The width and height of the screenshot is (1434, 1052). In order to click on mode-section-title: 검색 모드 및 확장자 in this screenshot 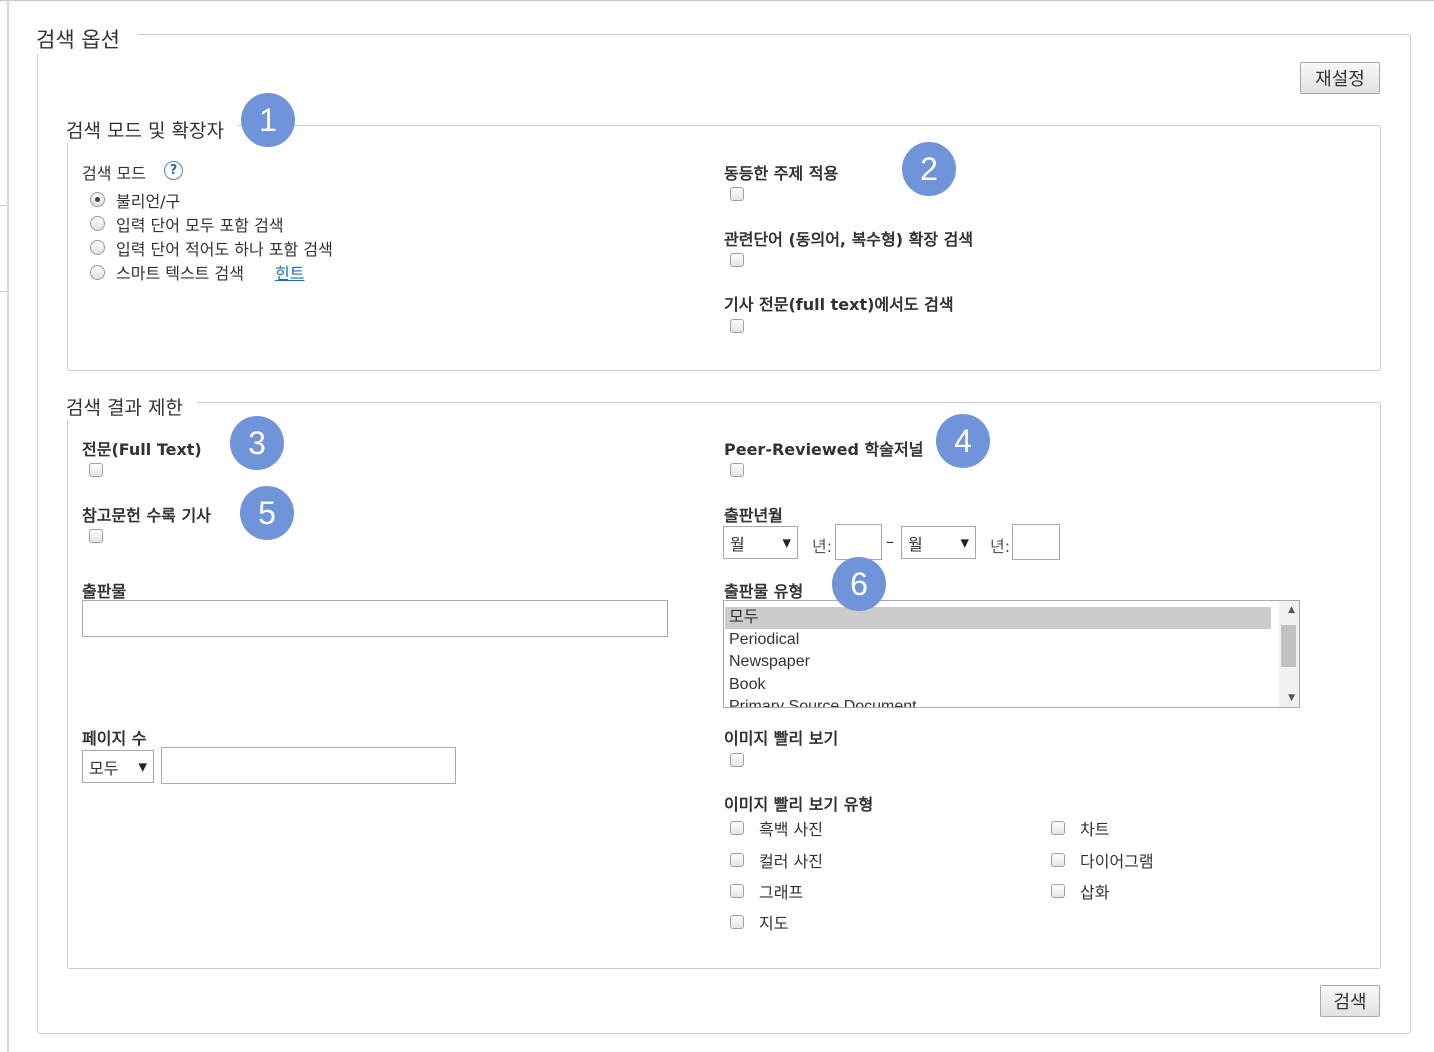, I will do `click(152, 129)`.